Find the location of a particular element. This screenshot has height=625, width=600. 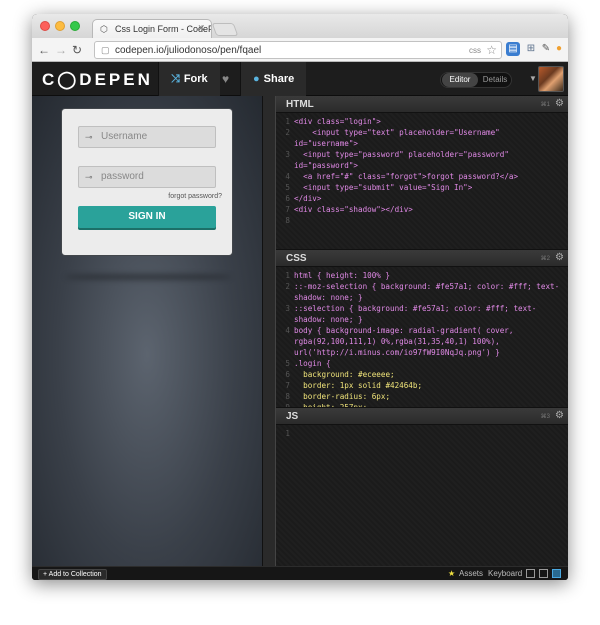

code-line: 5 <input type="submit" value="Sign In"> is located at coordinates (422, 187).